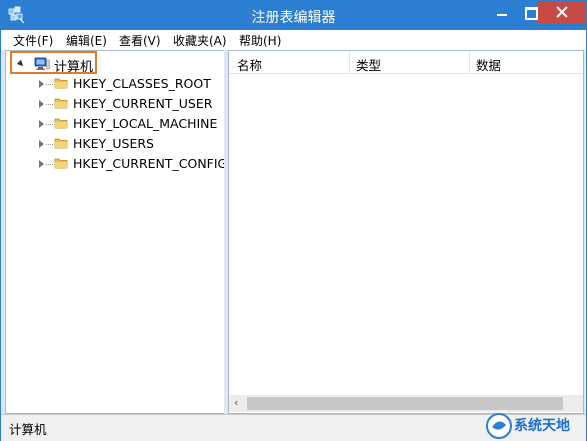  Describe the element at coordinates (502, 15) in the screenshot. I see `minimize-icon` at that location.